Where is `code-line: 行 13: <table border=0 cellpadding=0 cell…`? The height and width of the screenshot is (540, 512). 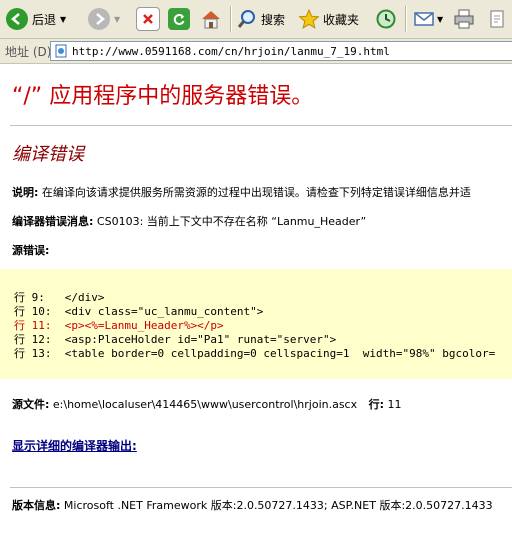 code-line: 行 13: <table border=0 cellpadding=0 cell… is located at coordinates (255, 353).